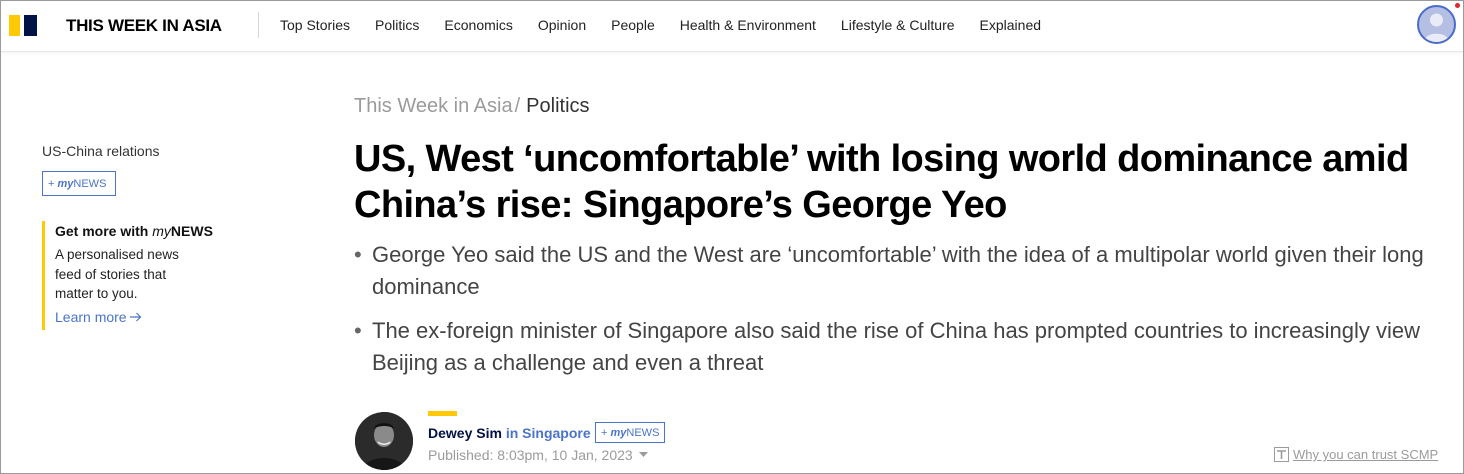 Image resolution: width=1464 pixels, height=474 pixels. Describe the element at coordinates (1366, 454) in the screenshot. I see `trust-link-label: Why you can trust SCMP` at that location.